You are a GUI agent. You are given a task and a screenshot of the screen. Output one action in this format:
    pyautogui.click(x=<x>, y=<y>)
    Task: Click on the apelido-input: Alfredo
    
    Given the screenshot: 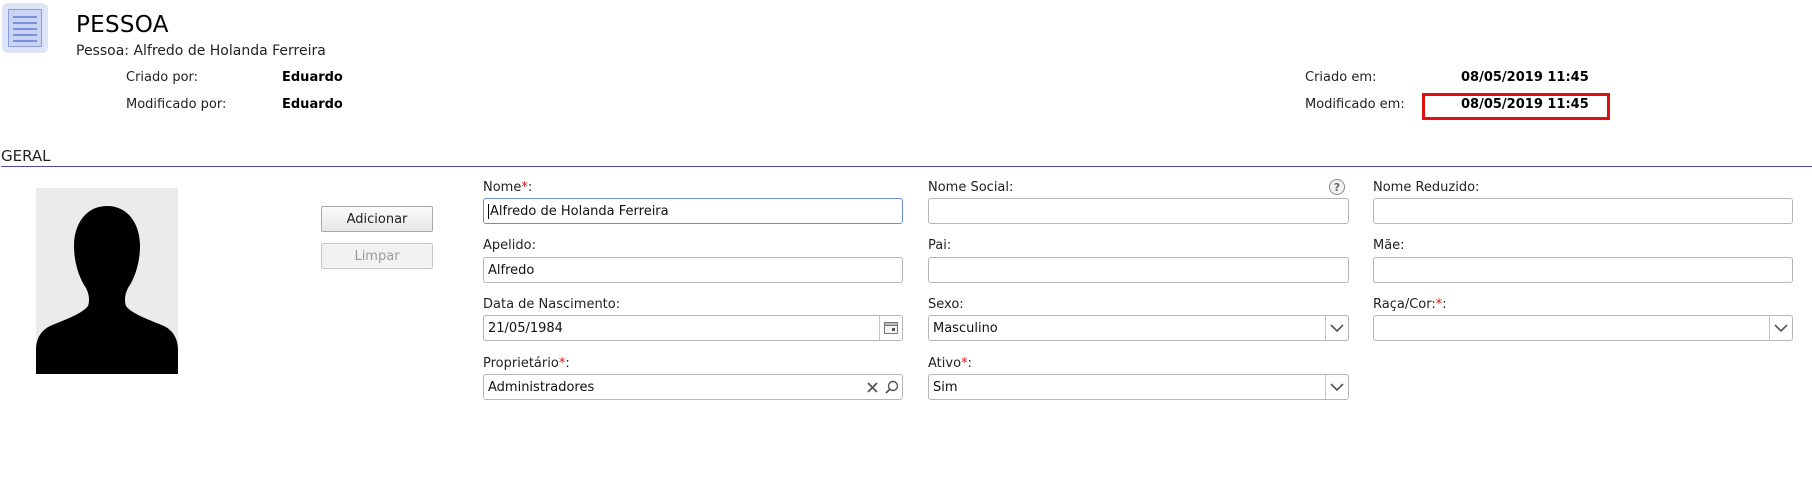 What is the action you would take?
    pyautogui.click(x=693, y=270)
    